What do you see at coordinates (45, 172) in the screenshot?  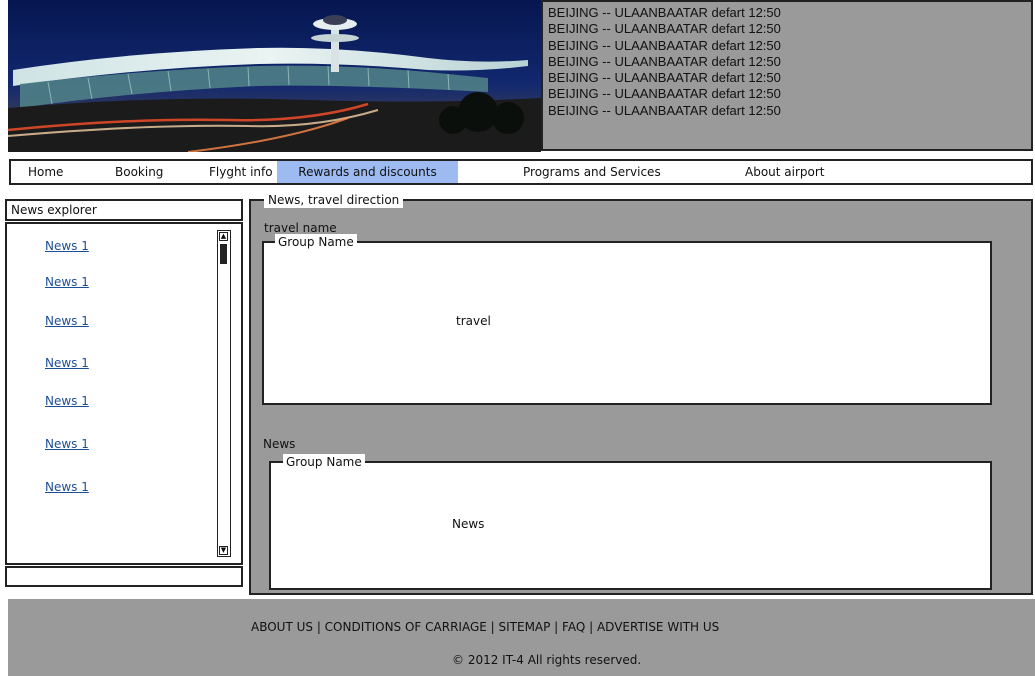 I see `nav-home: Home` at bounding box center [45, 172].